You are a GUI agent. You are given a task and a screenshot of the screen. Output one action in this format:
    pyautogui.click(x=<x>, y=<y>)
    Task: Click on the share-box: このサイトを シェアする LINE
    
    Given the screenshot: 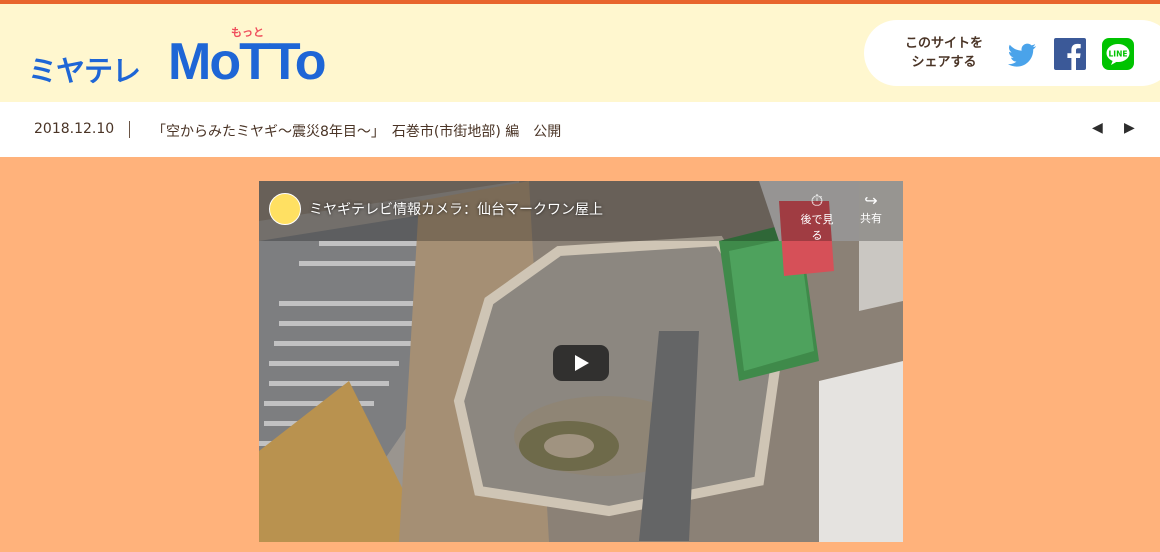 What is the action you would take?
    pyautogui.click(x=1012, y=53)
    